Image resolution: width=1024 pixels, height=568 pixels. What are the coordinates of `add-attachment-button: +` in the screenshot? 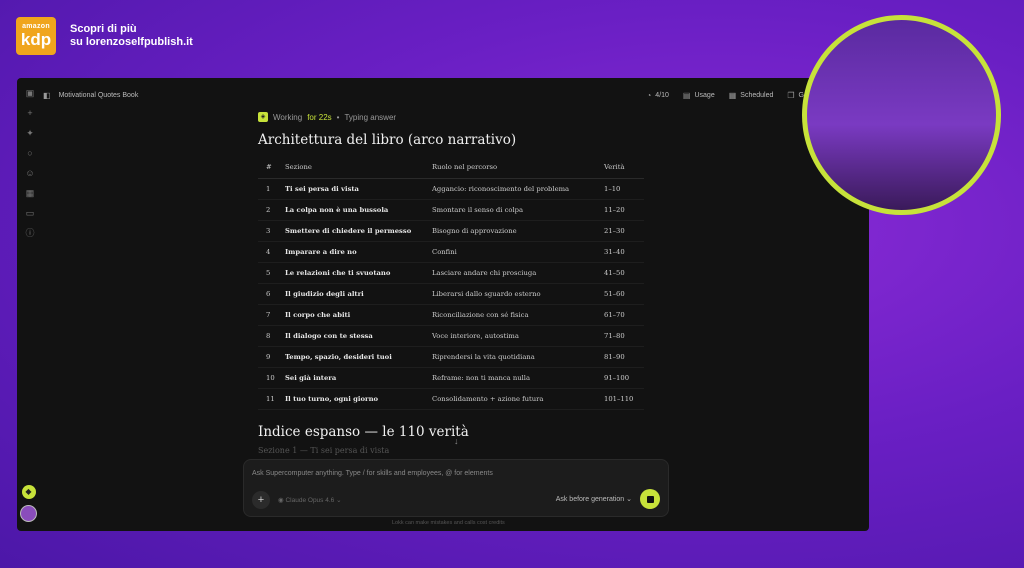 It's located at (261, 500).